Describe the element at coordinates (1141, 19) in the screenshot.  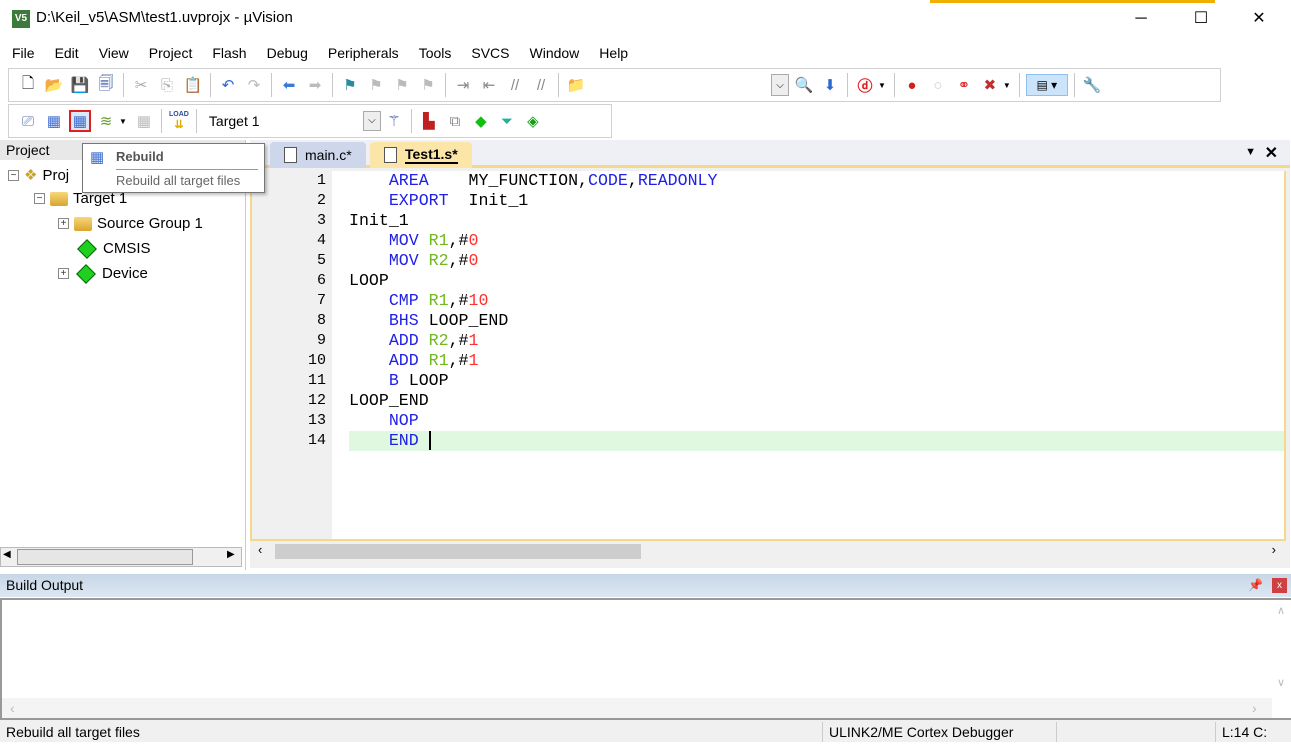
I see `minimize-button: ─` at that location.